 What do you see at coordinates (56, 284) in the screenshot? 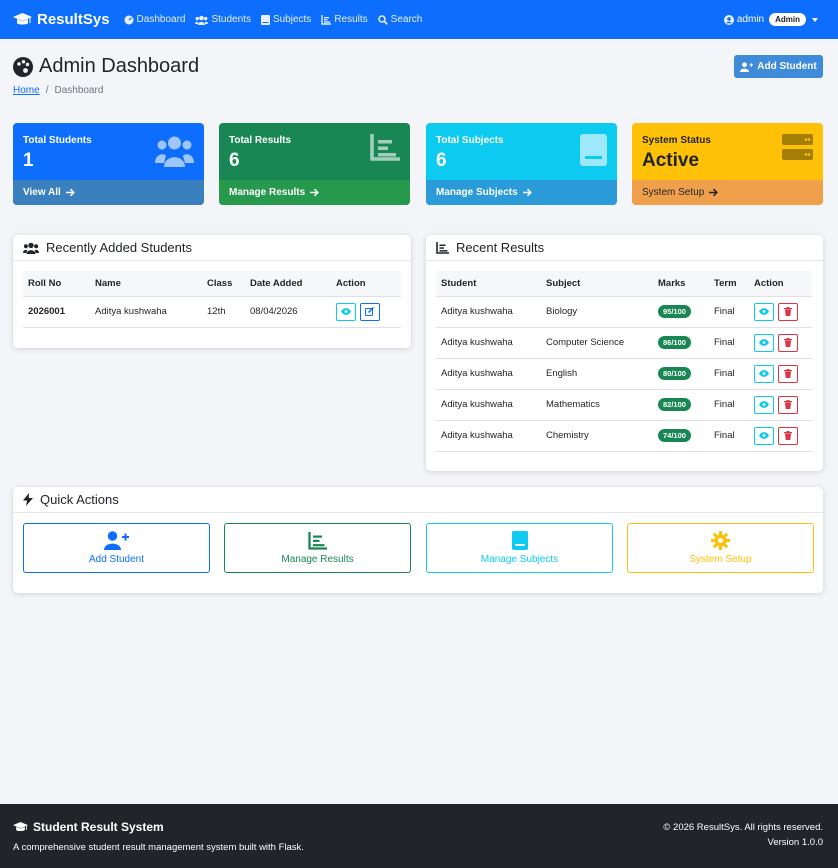
I see `col-roll-no: Roll No` at bounding box center [56, 284].